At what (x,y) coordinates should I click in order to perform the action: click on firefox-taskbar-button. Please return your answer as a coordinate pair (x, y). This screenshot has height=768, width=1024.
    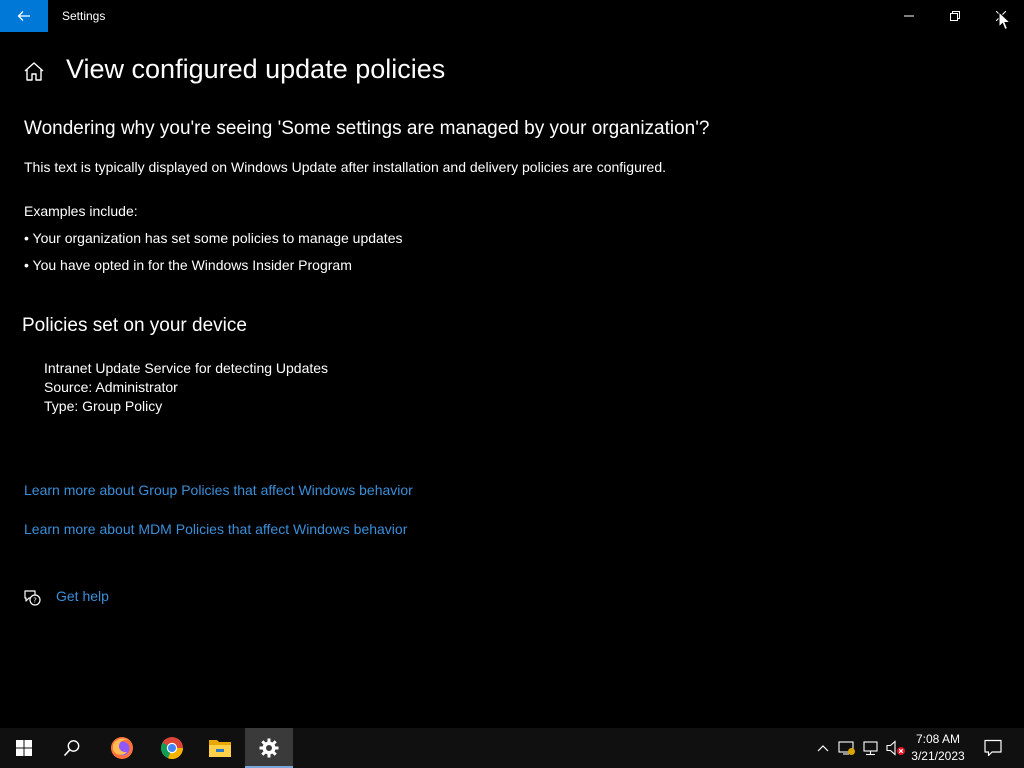
    Looking at the image, I should click on (122, 748).